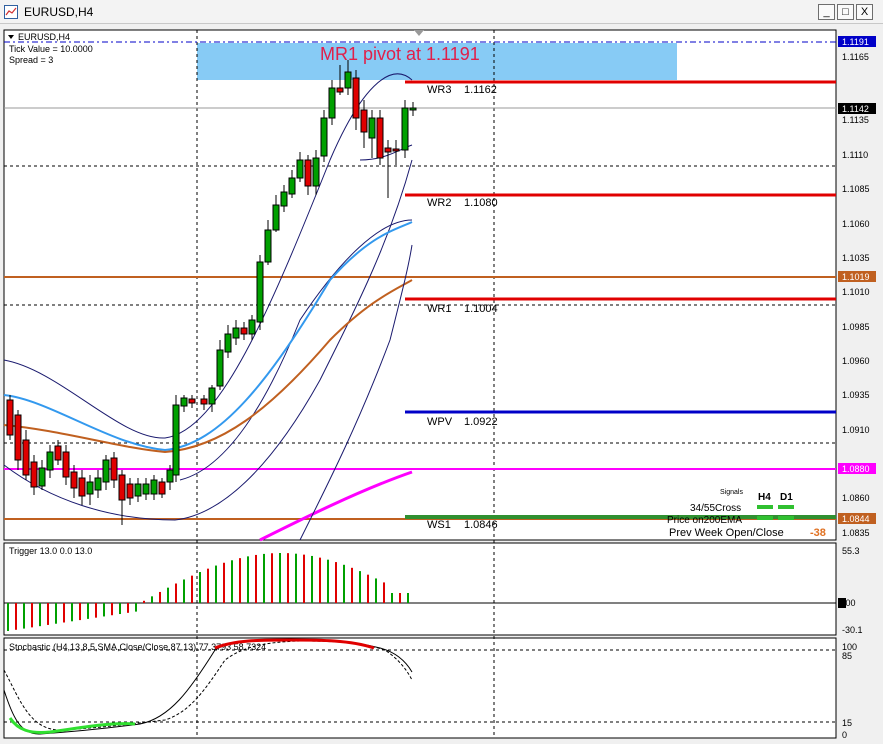 The height and width of the screenshot is (744, 883). What do you see at coordinates (441, 12) in the screenshot?
I see `window-titlebar: EURUSD,H4 _ □ X` at bounding box center [441, 12].